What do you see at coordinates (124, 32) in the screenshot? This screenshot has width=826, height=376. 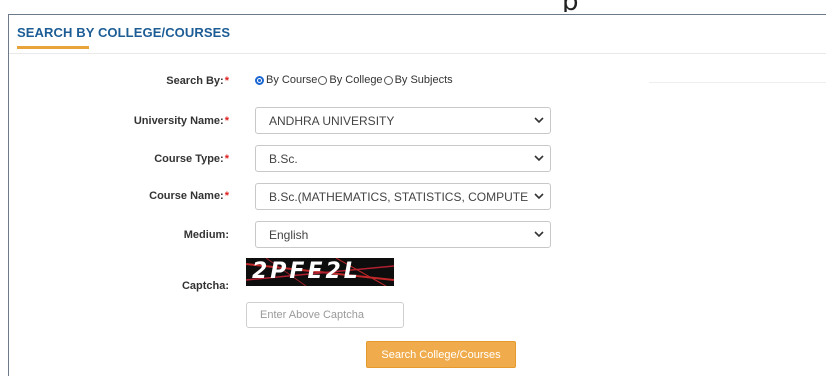 I see `panel-title: SEARCH BY COLLEGE/COURSES` at bounding box center [124, 32].